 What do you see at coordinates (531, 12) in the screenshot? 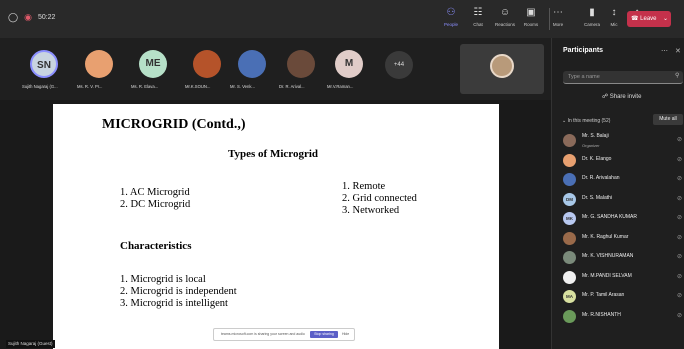
I see `rooms-icon: ▣` at bounding box center [531, 12].